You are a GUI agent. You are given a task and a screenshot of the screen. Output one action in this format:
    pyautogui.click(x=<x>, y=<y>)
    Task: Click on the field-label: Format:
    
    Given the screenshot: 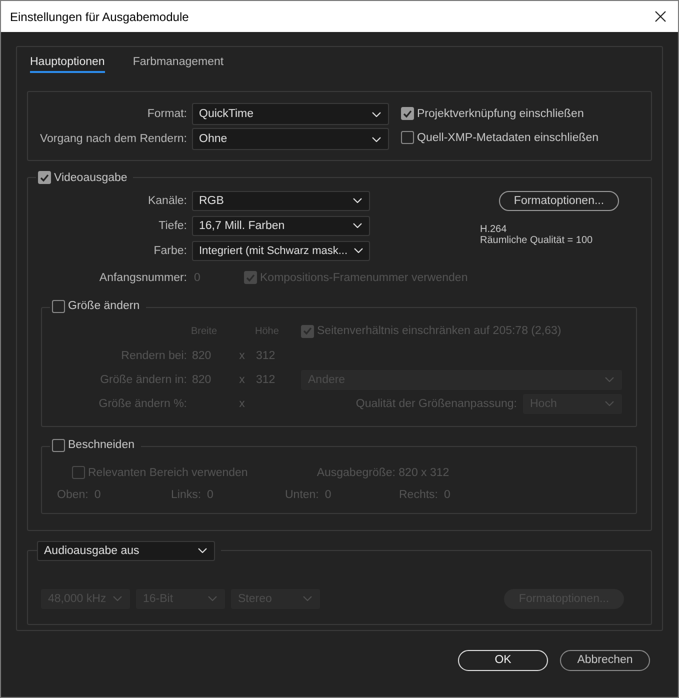 What is the action you would take?
    pyautogui.click(x=166, y=114)
    